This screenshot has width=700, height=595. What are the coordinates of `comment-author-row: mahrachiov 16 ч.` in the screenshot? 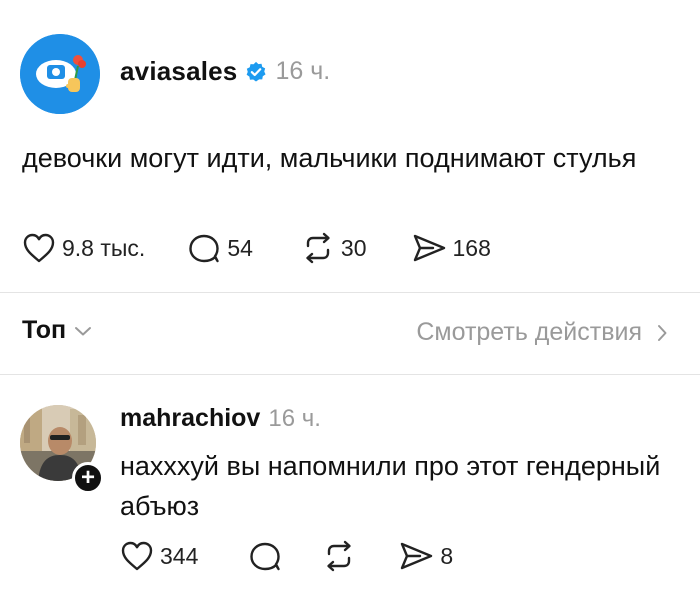 It's located at (220, 418).